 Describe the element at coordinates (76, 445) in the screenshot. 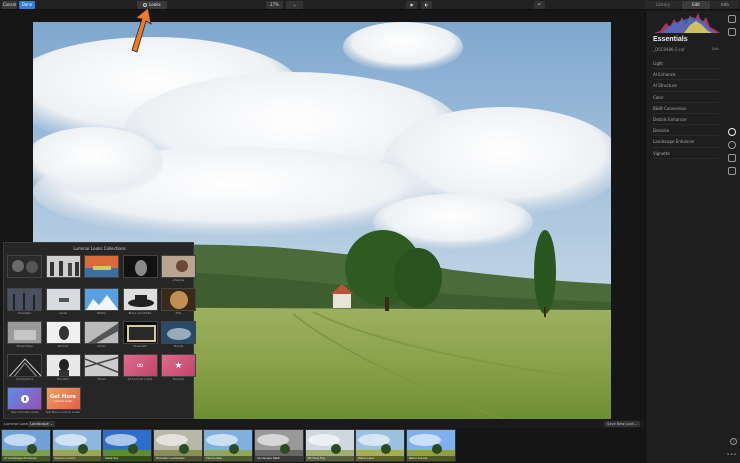

I see `look-preset: Autumn Colors` at that location.